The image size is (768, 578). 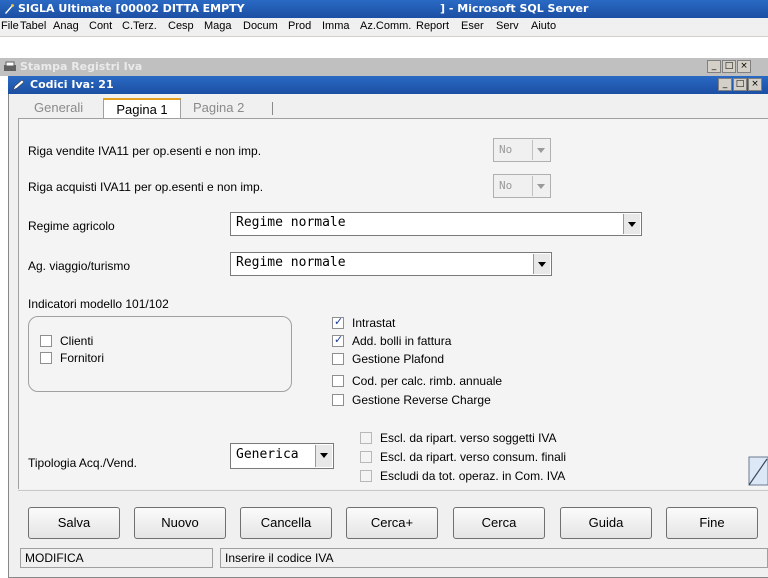 What do you see at coordinates (714, 66) in the screenshot?
I see `bg-minimize-button: _` at bounding box center [714, 66].